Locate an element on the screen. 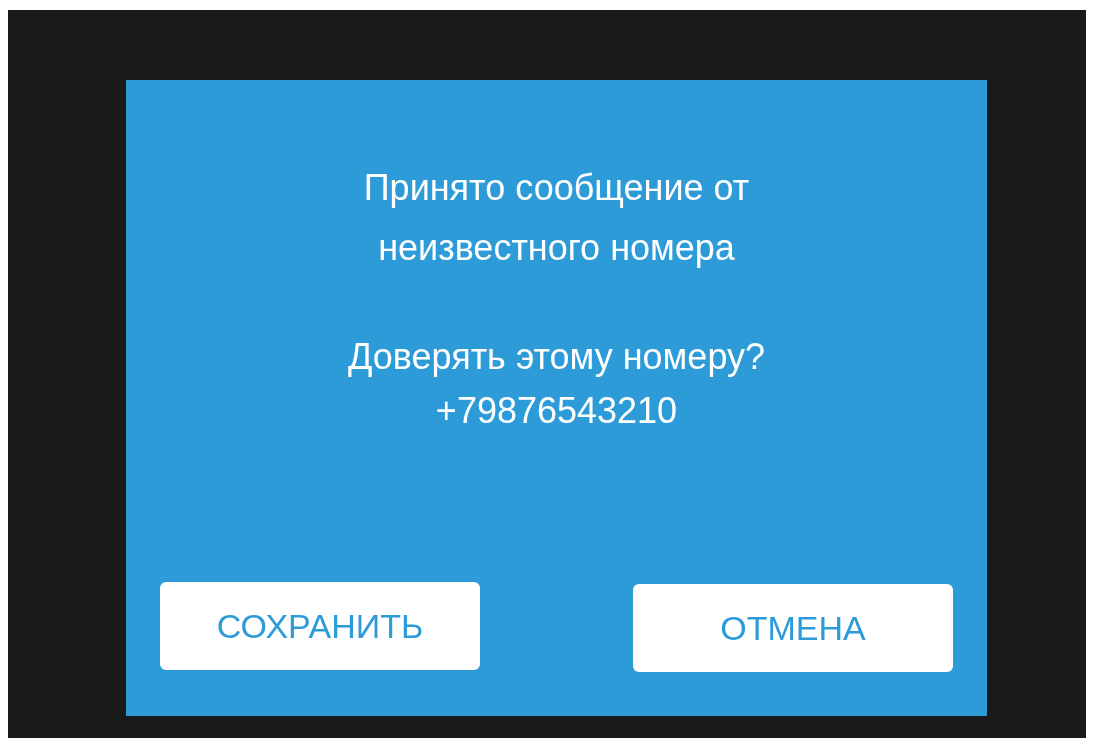 The image size is (1094, 738). dialog-message: Принято сообщение от неизвестного номера is located at coordinates (556, 218).